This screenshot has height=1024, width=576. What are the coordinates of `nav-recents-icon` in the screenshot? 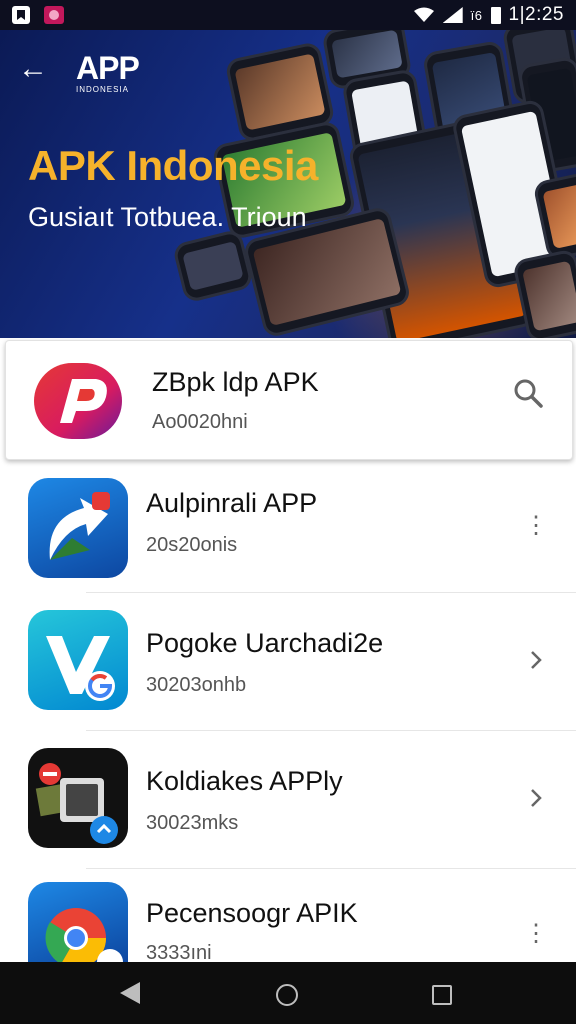 It's located at (442, 995).